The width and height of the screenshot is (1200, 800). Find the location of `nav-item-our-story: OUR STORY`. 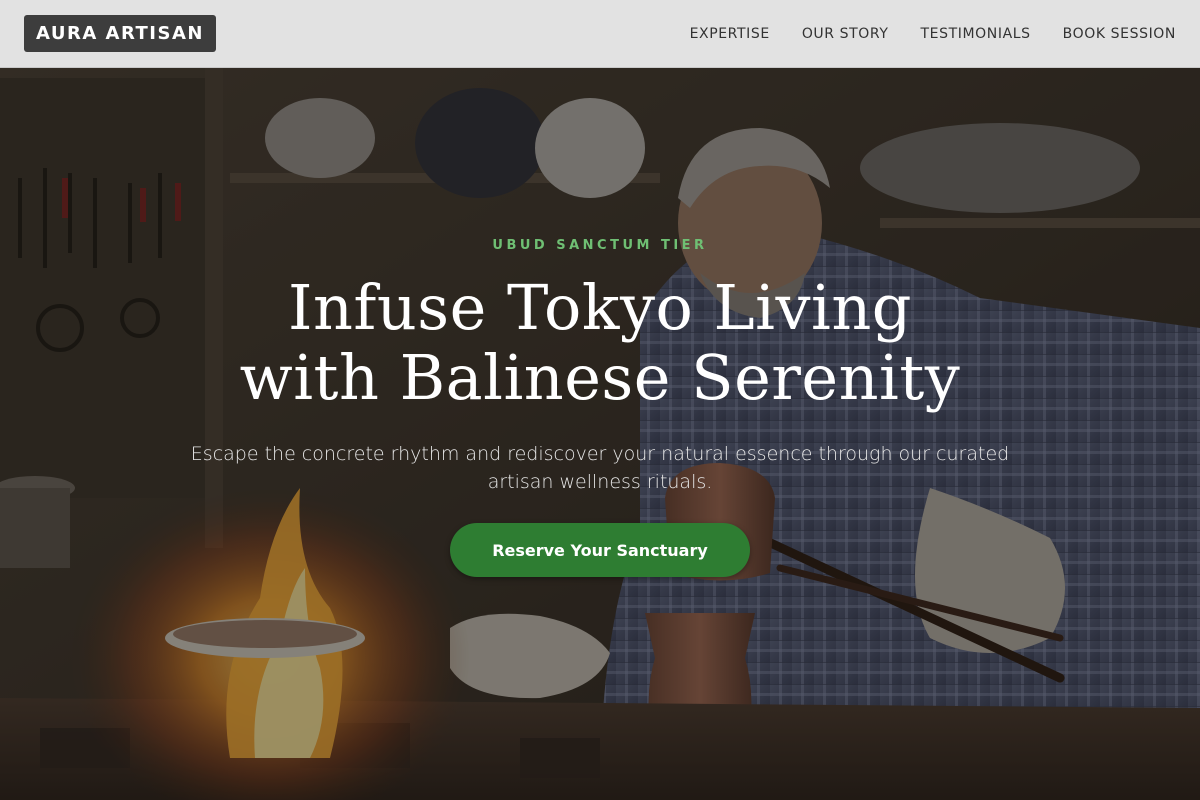

nav-item-our-story: OUR STORY is located at coordinates (845, 34).